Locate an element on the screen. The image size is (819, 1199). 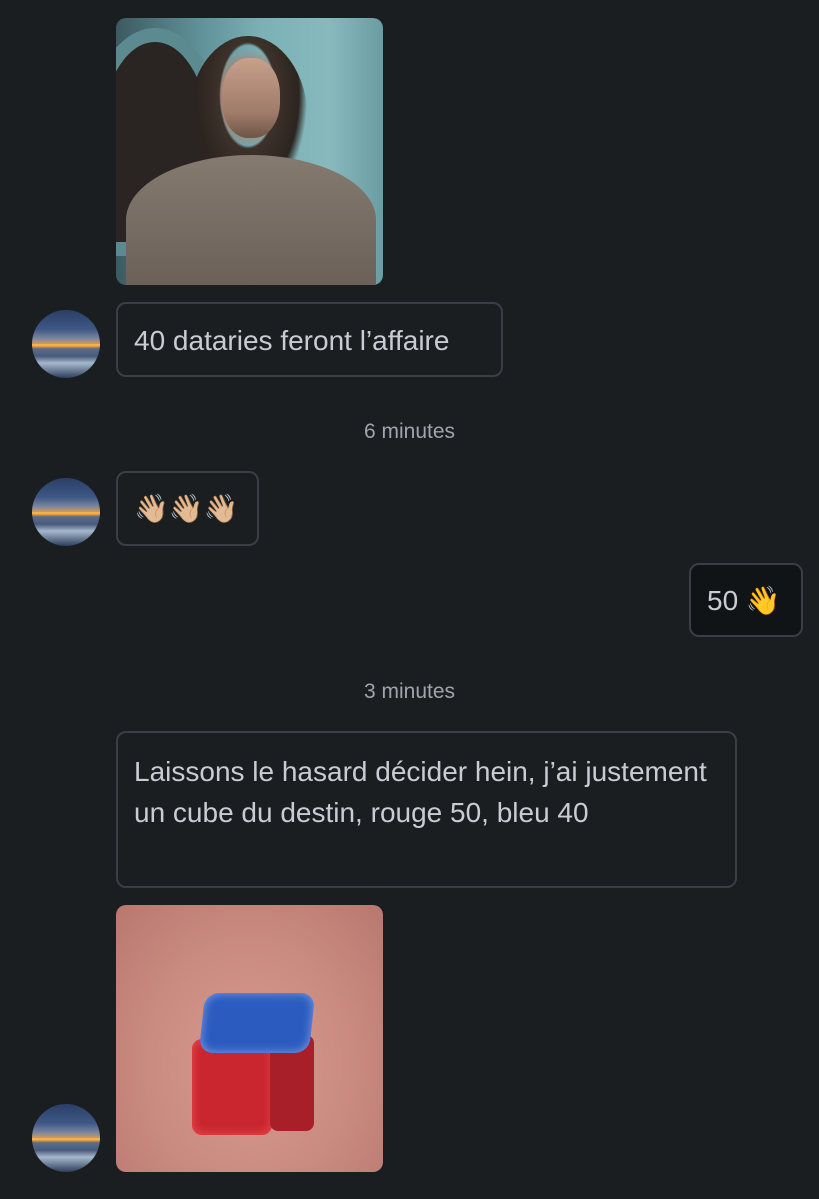
dice-blue-face is located at coordinates (257, 1023).